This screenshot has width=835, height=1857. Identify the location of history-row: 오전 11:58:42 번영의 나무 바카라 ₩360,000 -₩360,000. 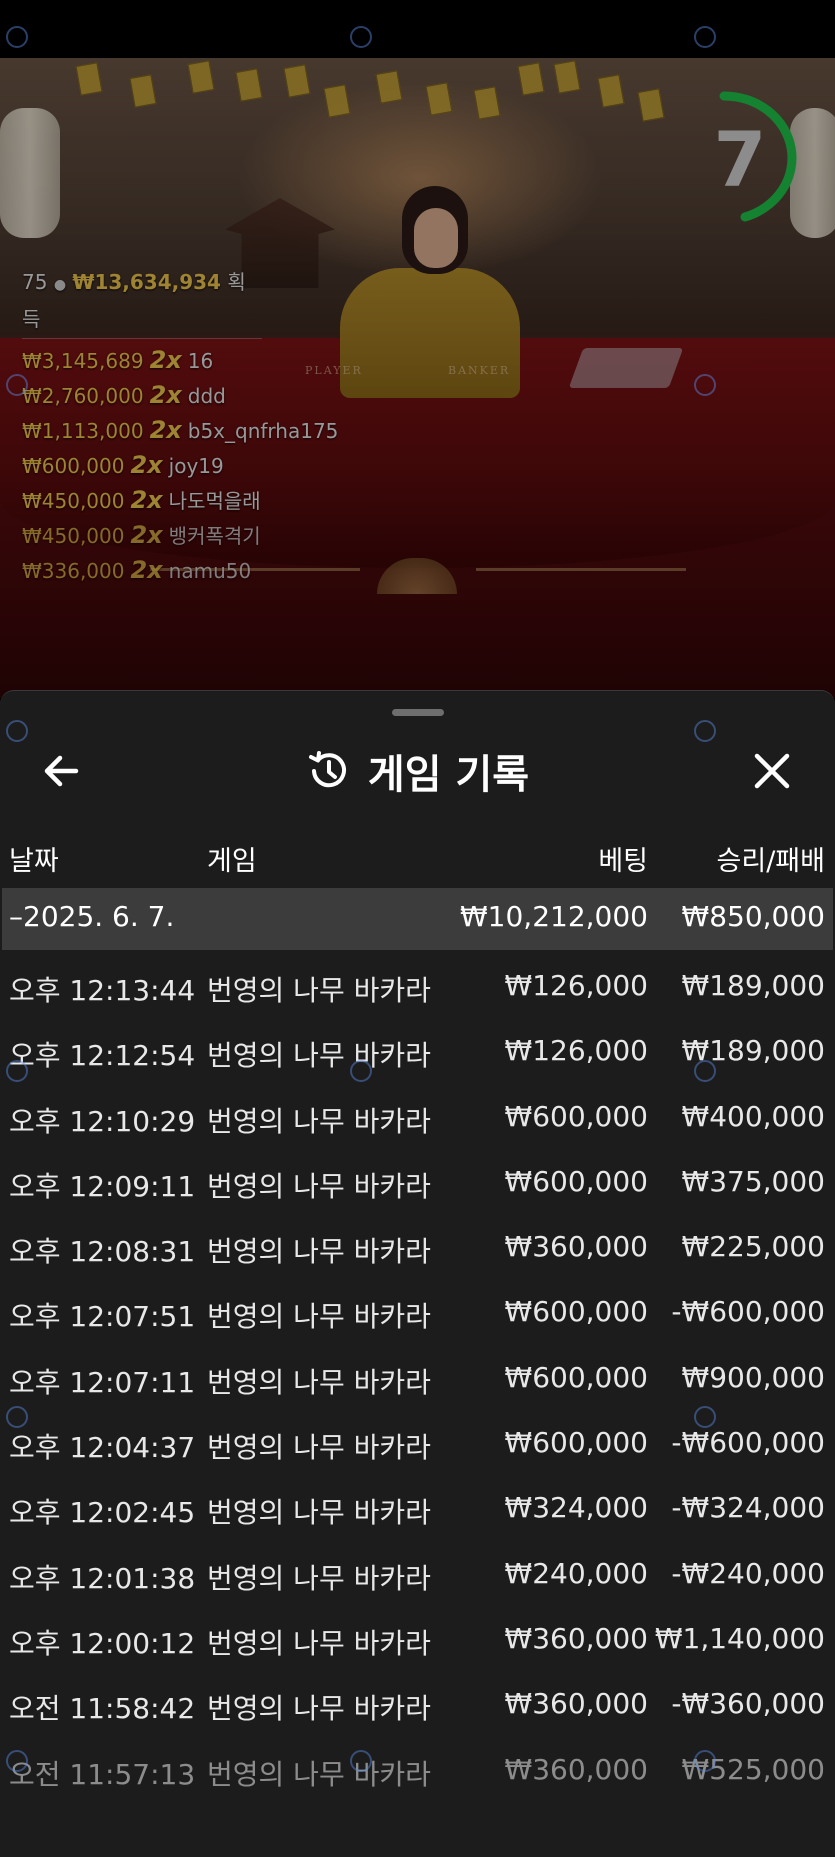
(417, 1705).